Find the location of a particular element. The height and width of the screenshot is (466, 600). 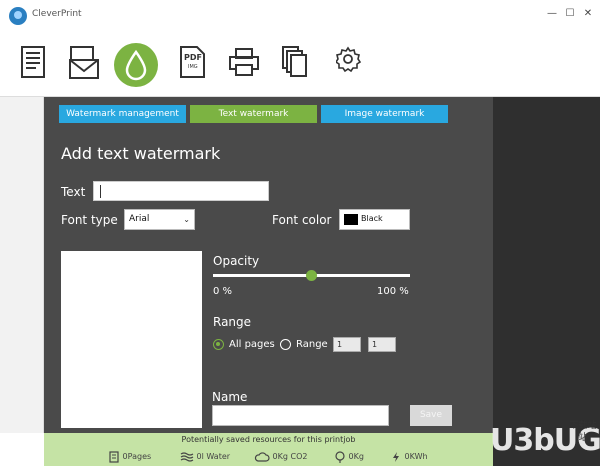

print-button is located at coordinates (244, 63).